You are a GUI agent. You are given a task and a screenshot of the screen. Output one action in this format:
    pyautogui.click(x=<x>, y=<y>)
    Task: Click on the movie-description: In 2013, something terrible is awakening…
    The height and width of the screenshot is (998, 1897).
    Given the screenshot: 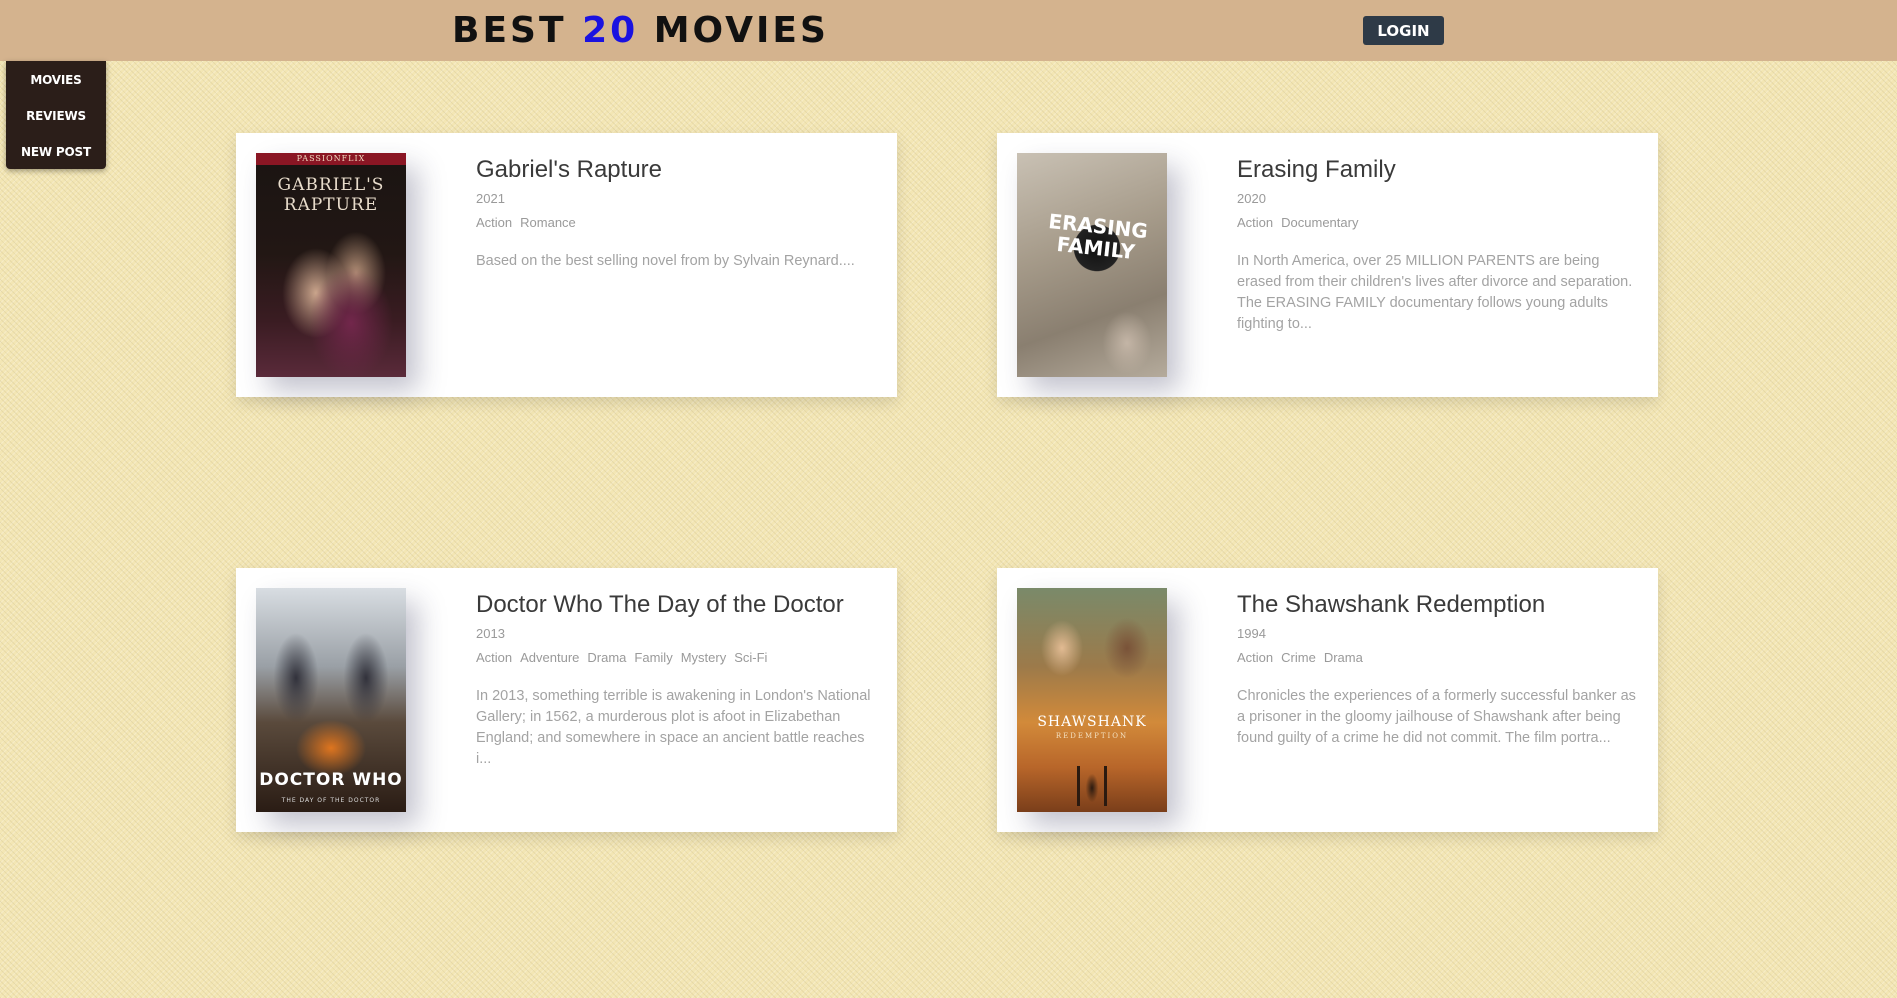 What is the action you would take?
    pyautogui.click(x=673, y=727)
    